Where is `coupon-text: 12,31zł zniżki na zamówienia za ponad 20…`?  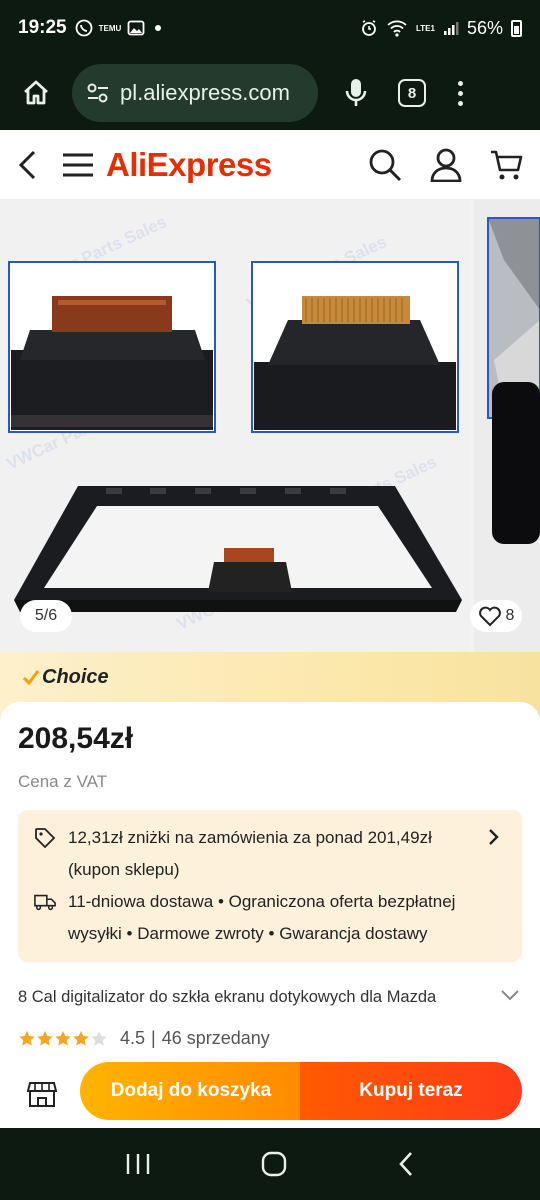 coupon-text: 12,31zł zniżki na zamówienia za ponad 20… is located at coordinates (250, 853).